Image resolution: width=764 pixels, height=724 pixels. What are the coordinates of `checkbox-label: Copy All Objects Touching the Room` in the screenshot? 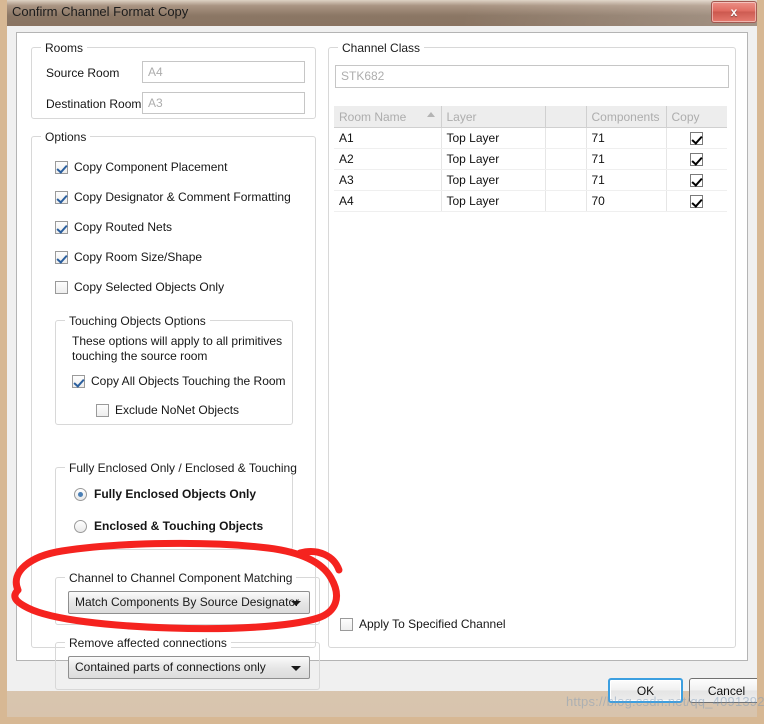 It's located at (188, 381).